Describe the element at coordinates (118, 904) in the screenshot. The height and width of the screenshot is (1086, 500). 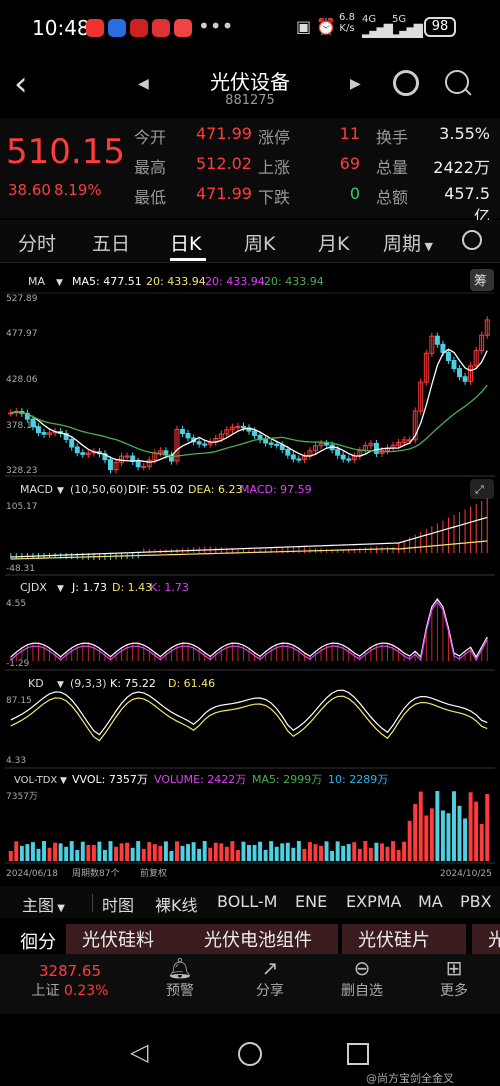
I see `indicator-item: 时图` at that location.